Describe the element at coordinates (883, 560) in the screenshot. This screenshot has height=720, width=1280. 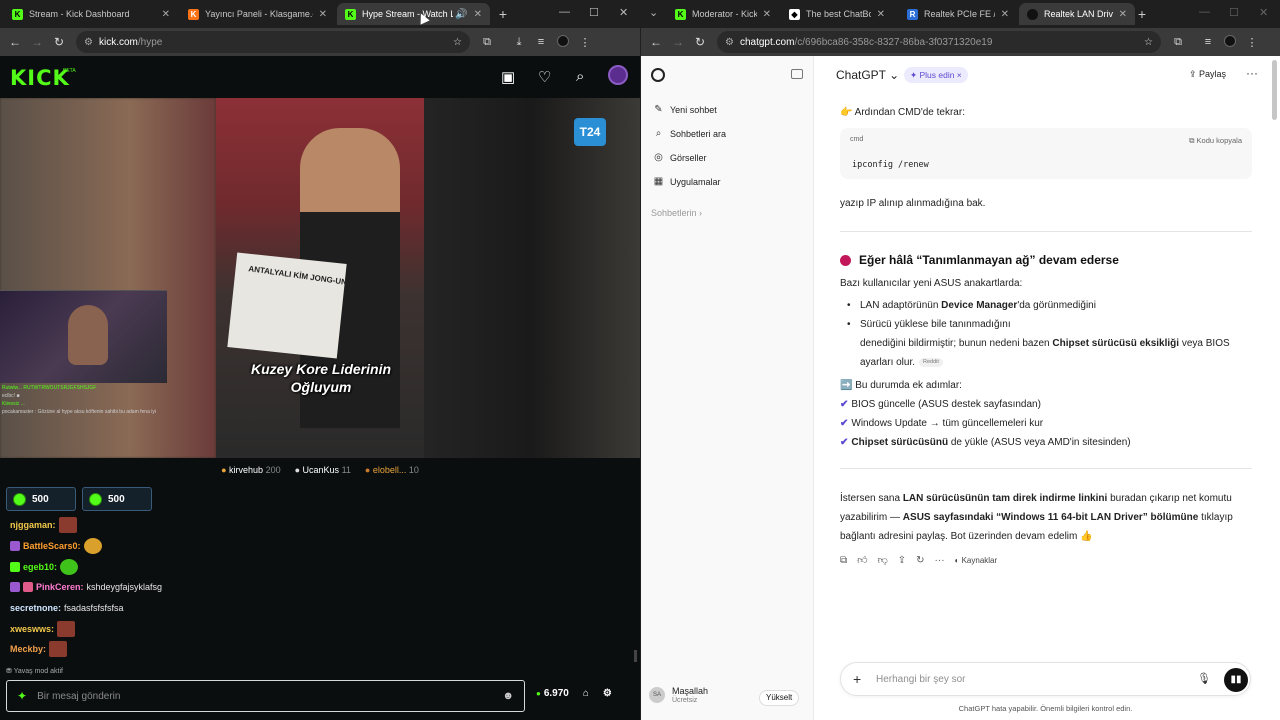
I see `thumbs-down-icon: 👎︎` at that location.